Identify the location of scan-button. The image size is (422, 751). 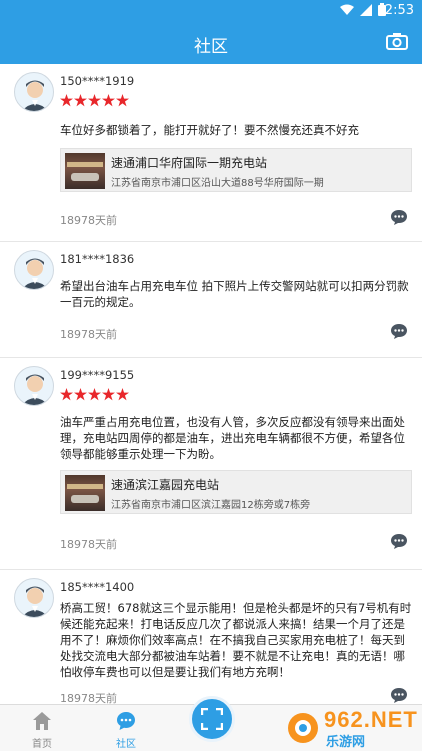
(212, 719).